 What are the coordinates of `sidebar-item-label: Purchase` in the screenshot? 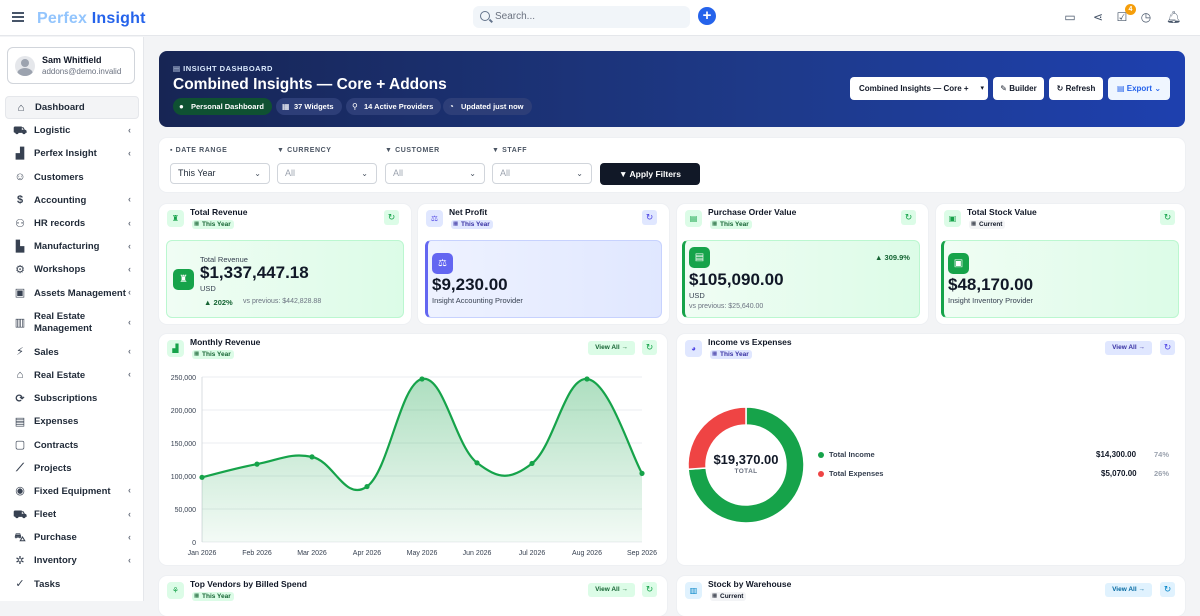 It's located at (55, 538).